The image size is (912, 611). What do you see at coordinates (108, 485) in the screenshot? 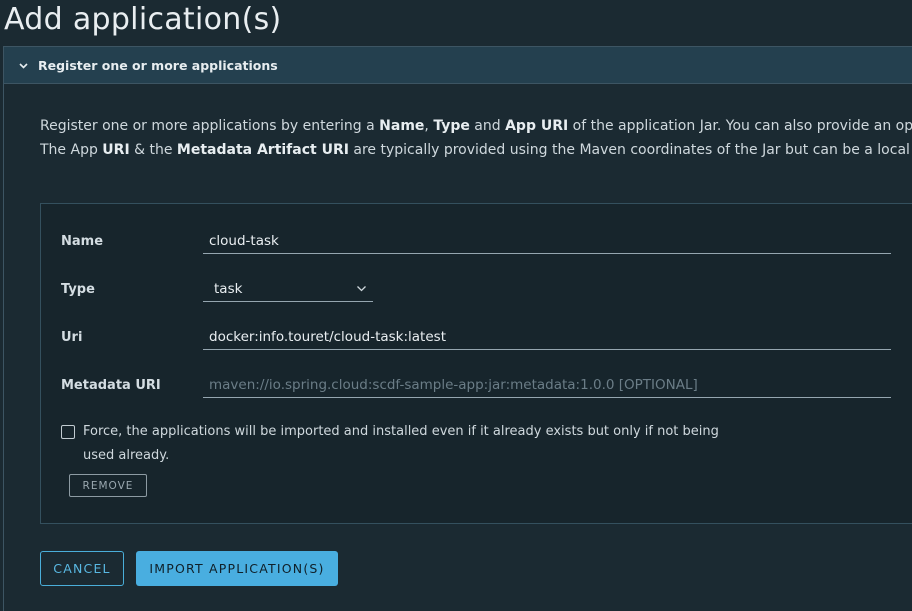
I see `remove-button: REMOVE` at bounding box center [108, 485].